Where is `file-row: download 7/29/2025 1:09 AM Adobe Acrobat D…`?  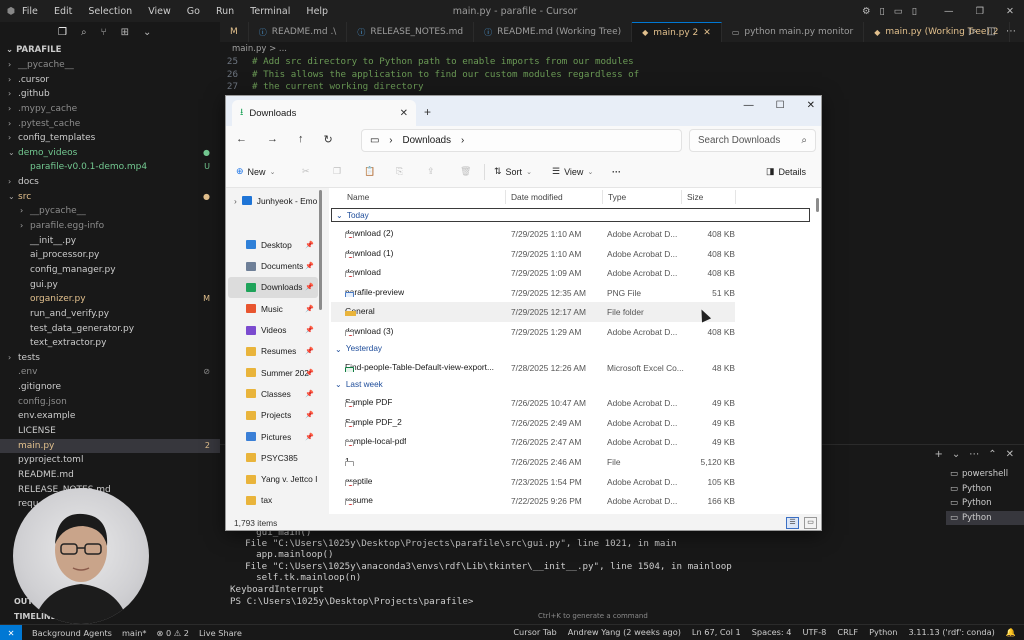 file-row: download 7/29/2025 1:09 AM Adobe Acrobat D… is located at coordinates (533, 273).